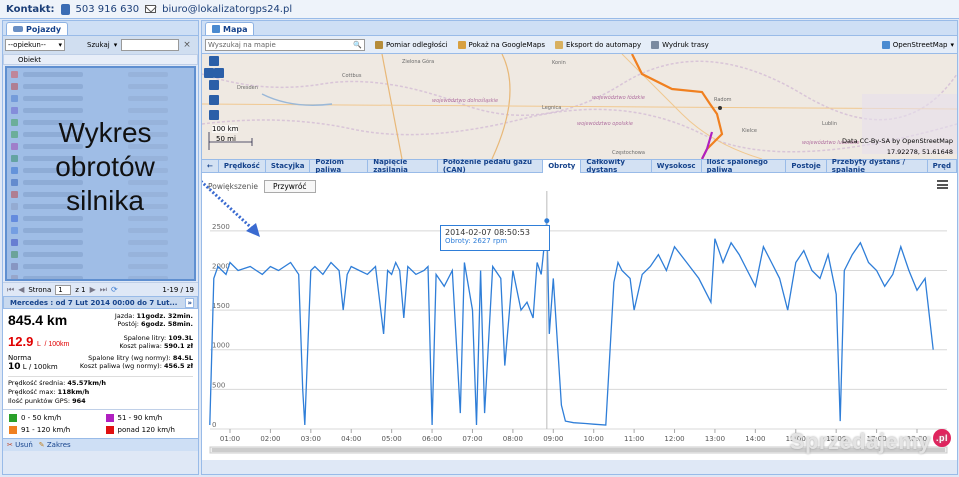  Describe the element at coordinates (616, 166) in the screenshot. I see `tab-chart: Całkowity dystans` at that location.